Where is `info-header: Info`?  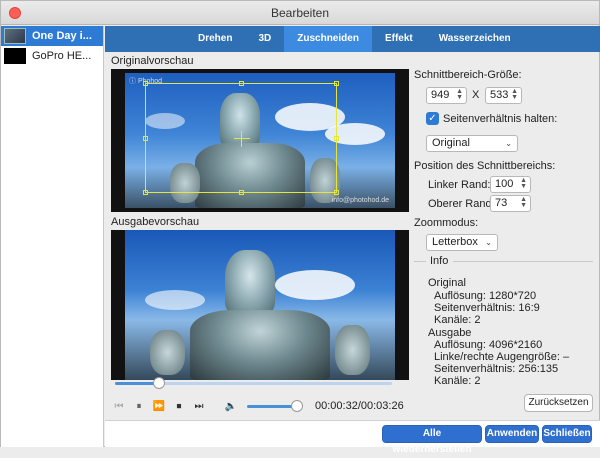 info-header: Info is located at coordinates (439, 261).